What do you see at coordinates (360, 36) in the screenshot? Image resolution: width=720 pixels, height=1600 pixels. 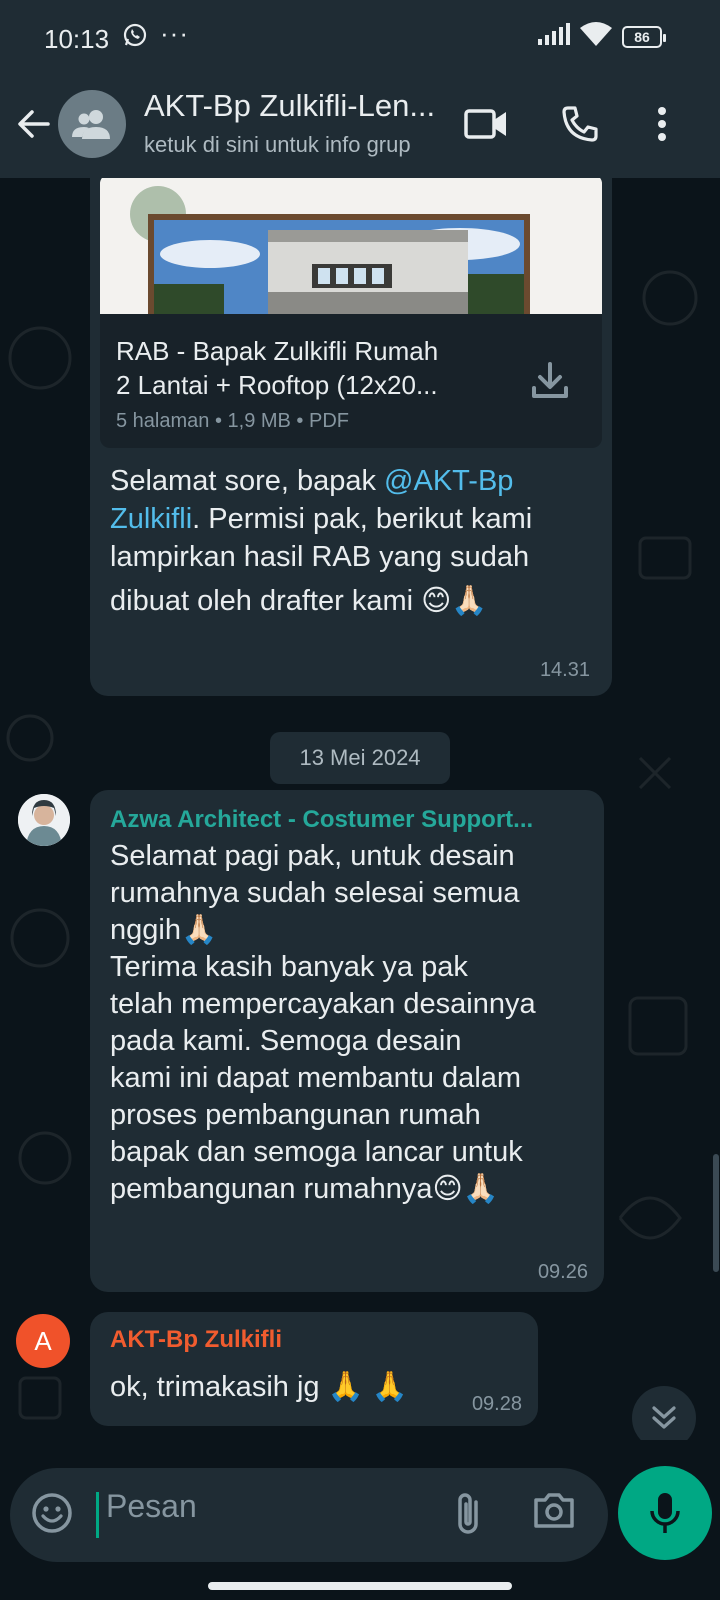 I see `status-bar: 10:13 ··· 86` at bounding box center [360, 36].